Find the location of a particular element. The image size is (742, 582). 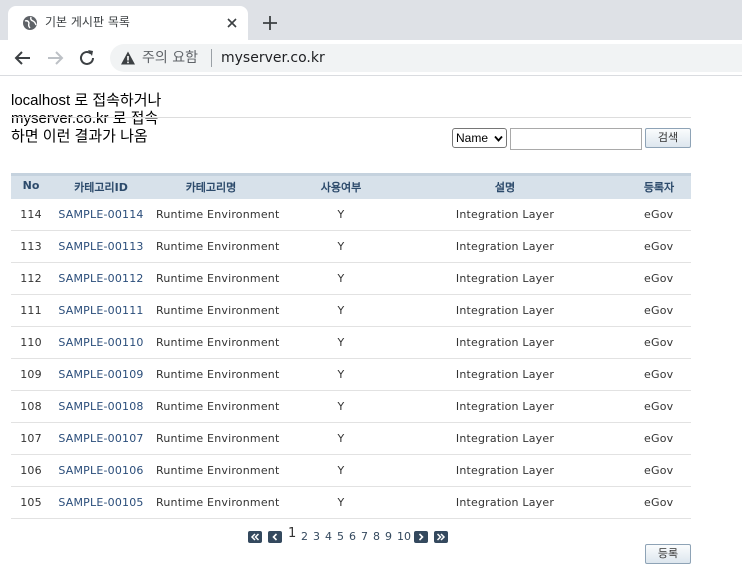

address-bar: 주의 요함 myserver.co.kr is located at coordinates (426, 58).